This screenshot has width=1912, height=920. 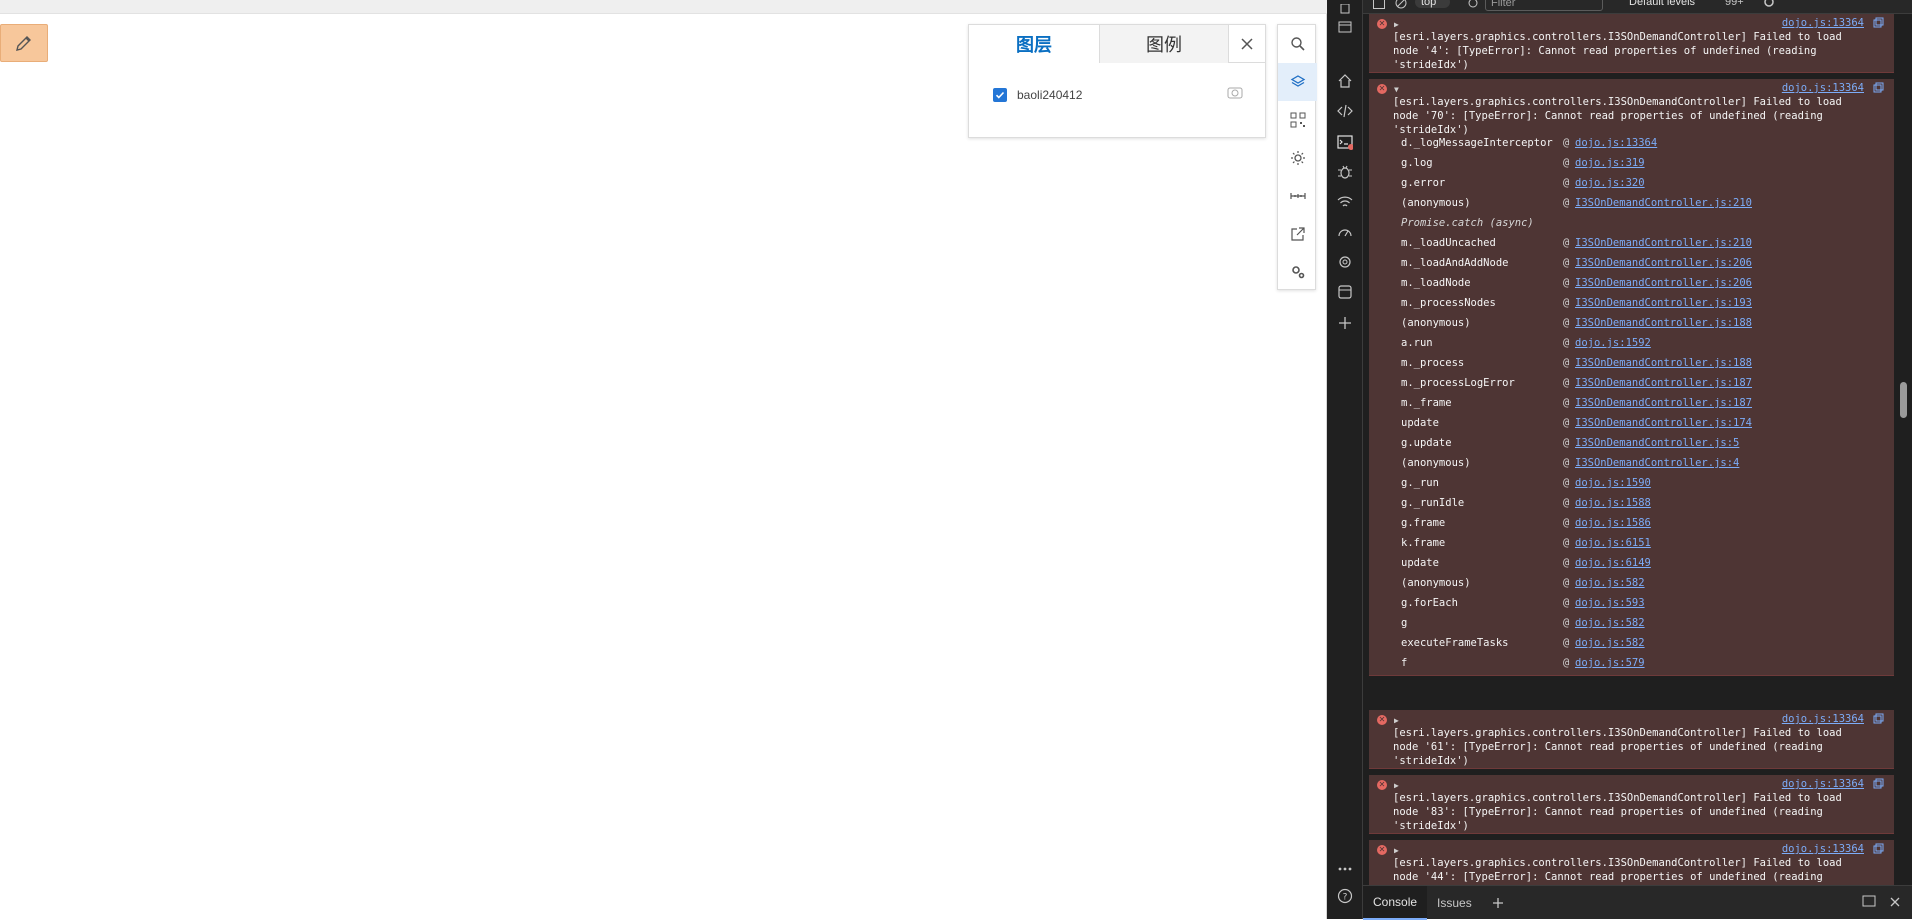 What do you see at coordinates (1345, 111) in the screenshot?
I see `elements-icon` at bounding box center [1345, 111].